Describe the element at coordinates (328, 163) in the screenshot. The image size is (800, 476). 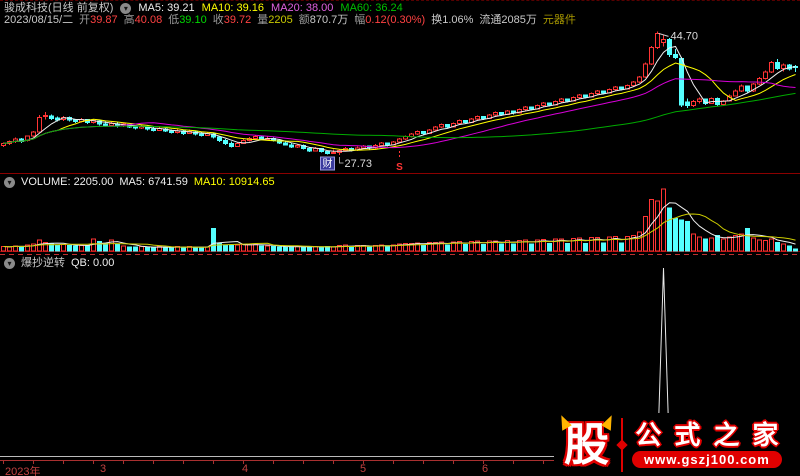
I see `finance-badge: 财` at that location.